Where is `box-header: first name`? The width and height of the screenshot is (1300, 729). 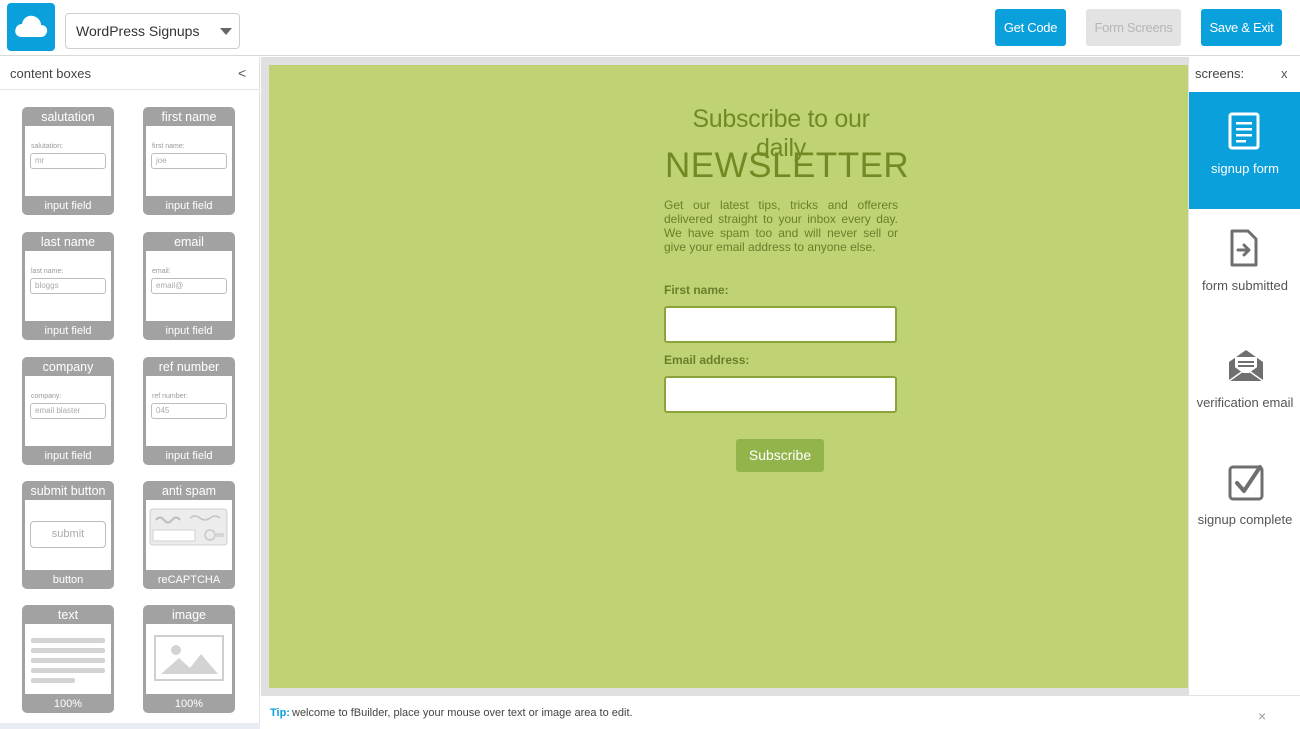 box-header: first name is located at coordinates (189, 117).